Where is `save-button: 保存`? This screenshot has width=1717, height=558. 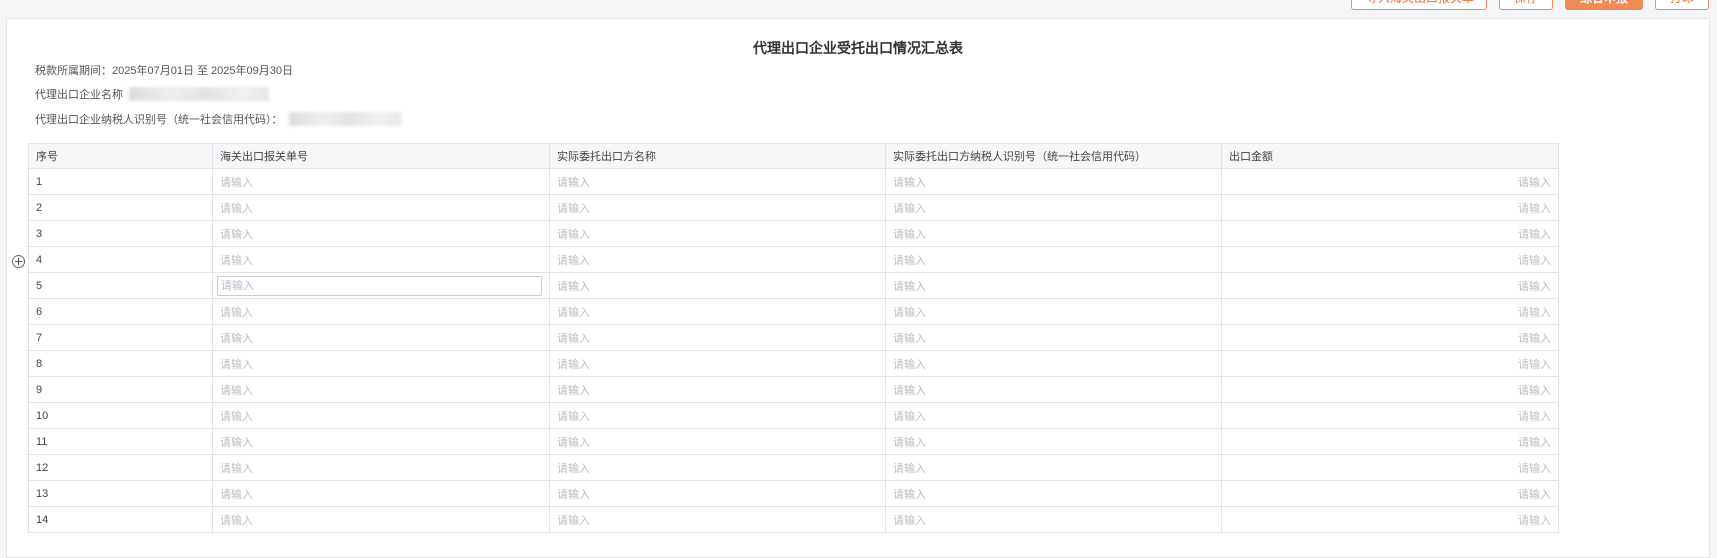
save-button: 保存 is located at coordinates (1526, 5).